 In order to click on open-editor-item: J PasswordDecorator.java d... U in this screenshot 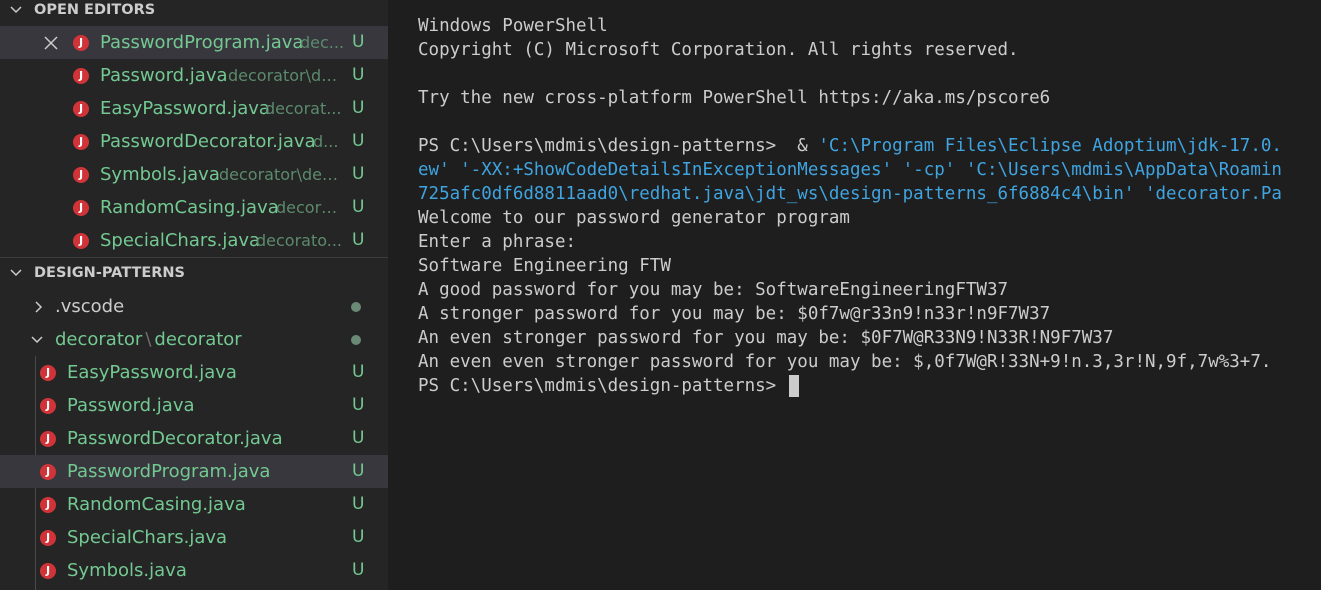, I will do `click(194, 141)`.